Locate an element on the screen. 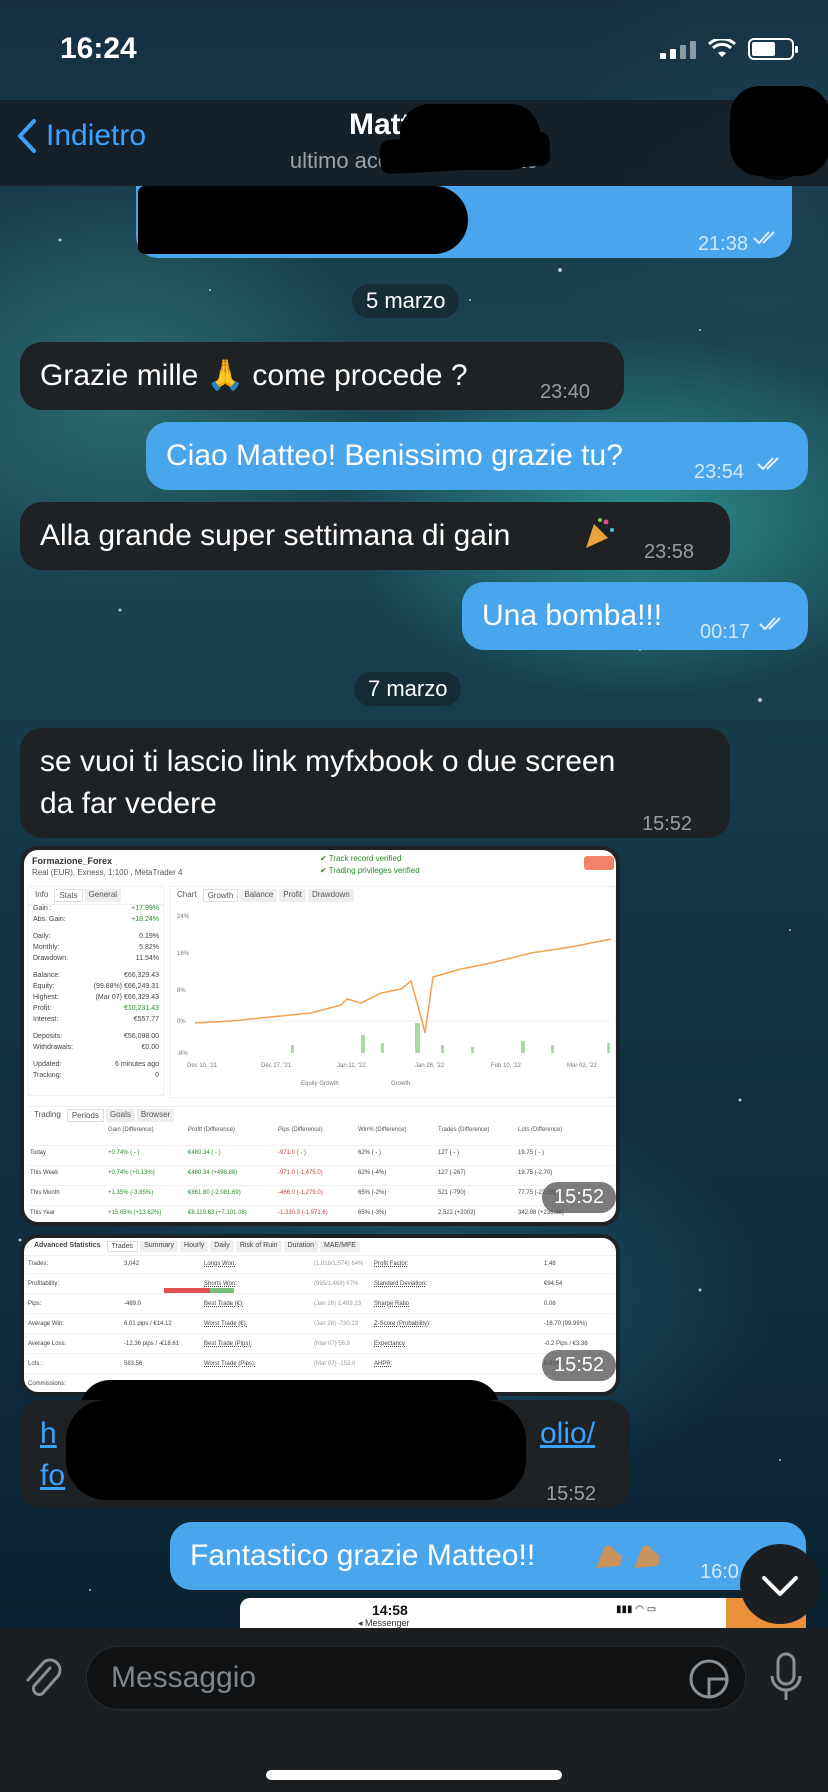 Image resolution: width=828 pixels, height=1792 pixels. message-bubble-outgoing: 21:38 is located at coordinates (464, 222).